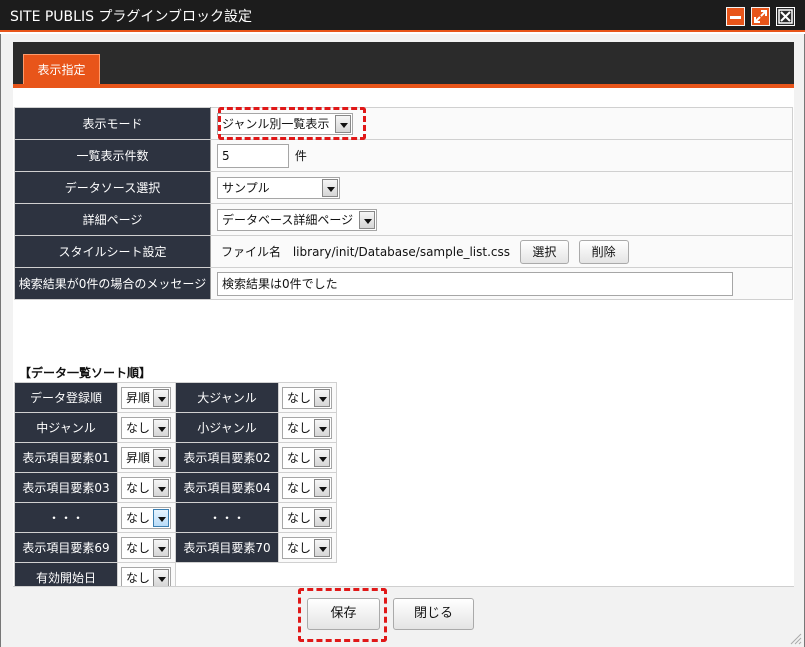 The image size is (805, 647). What do you see at coordinates (251, 252) in the screenshot?
I see `stylesheet-file-label: ファイル名` at bounding box center [251, 252].